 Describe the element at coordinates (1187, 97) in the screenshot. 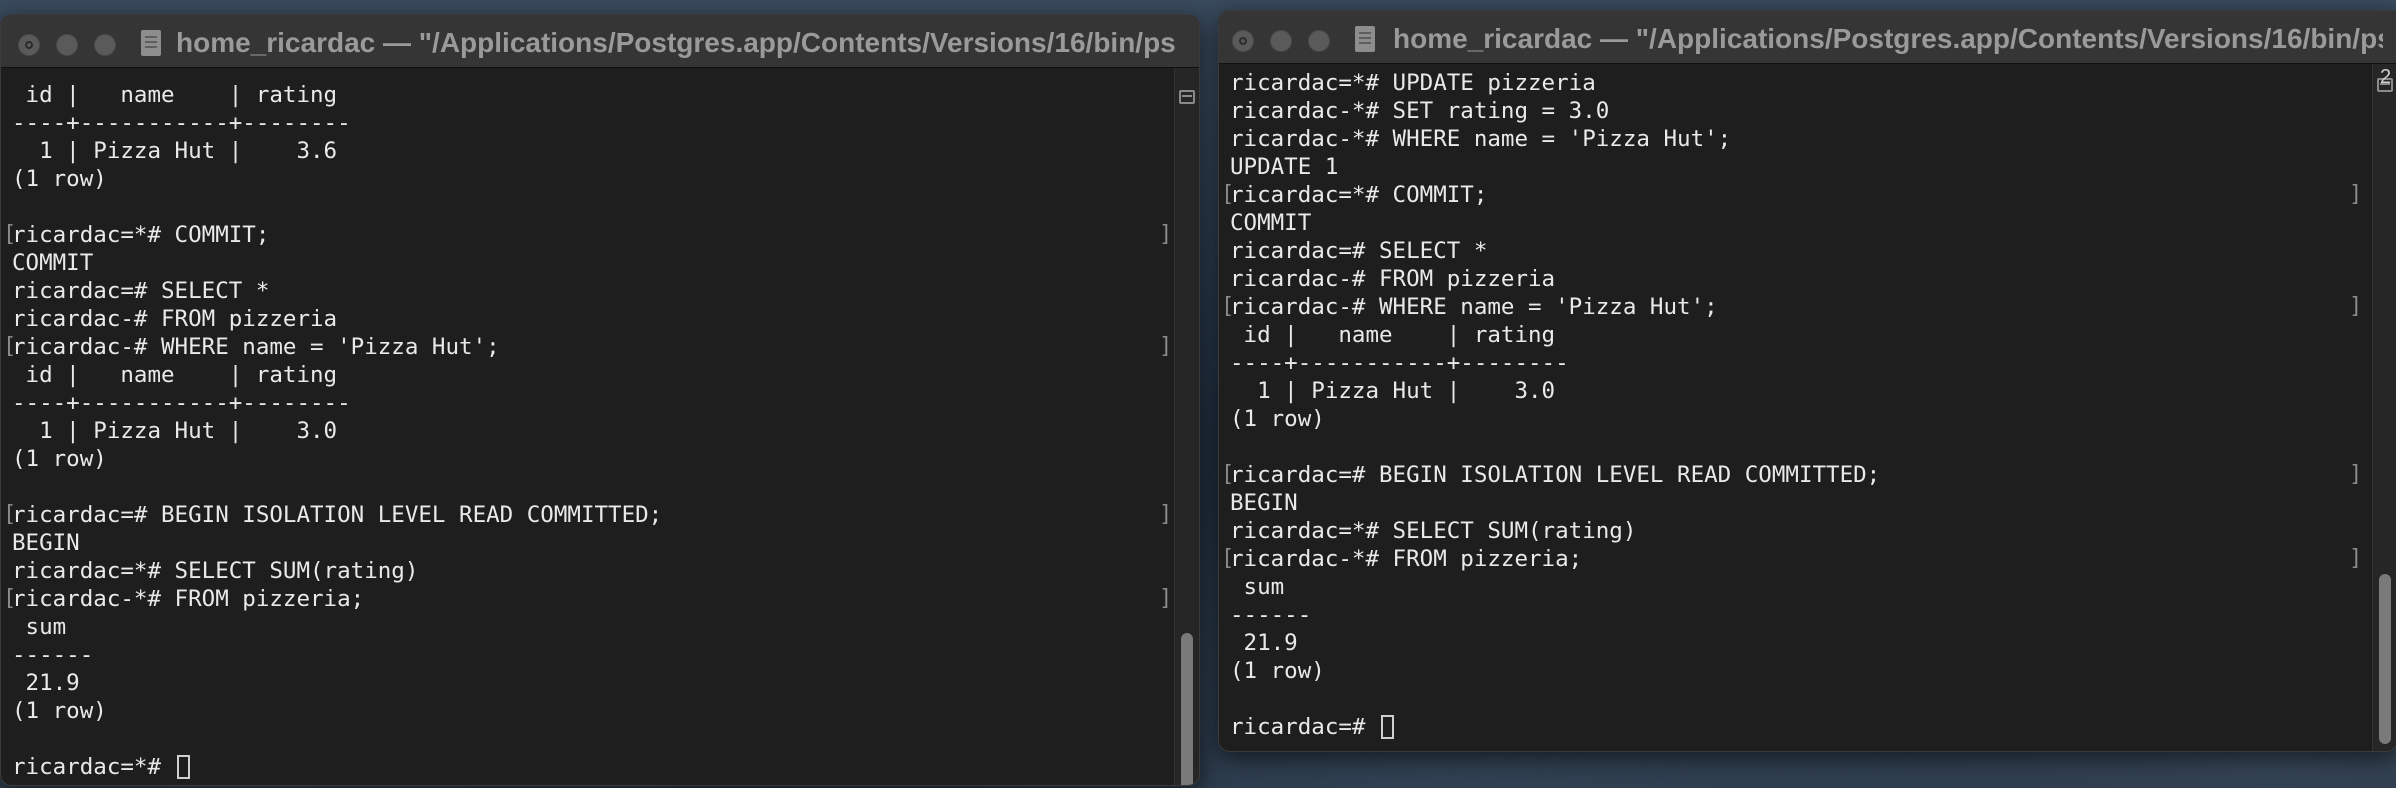

I see `scroll-marks-icon` at that location.